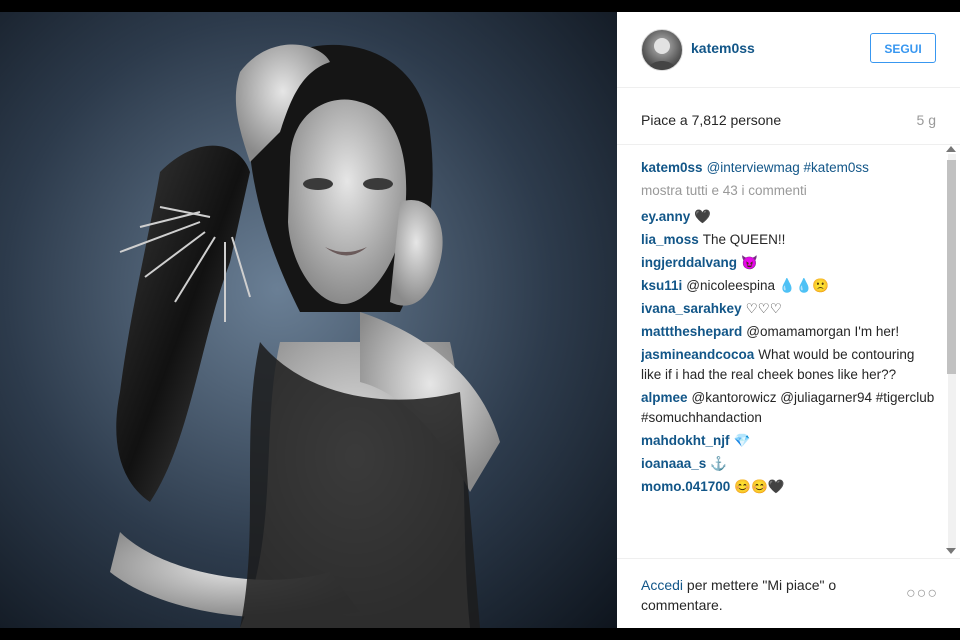  What do you see at coordinates (719, 463) in the screenshot?
I see `comment-text: ⚓` at bounding box center [719, 463].